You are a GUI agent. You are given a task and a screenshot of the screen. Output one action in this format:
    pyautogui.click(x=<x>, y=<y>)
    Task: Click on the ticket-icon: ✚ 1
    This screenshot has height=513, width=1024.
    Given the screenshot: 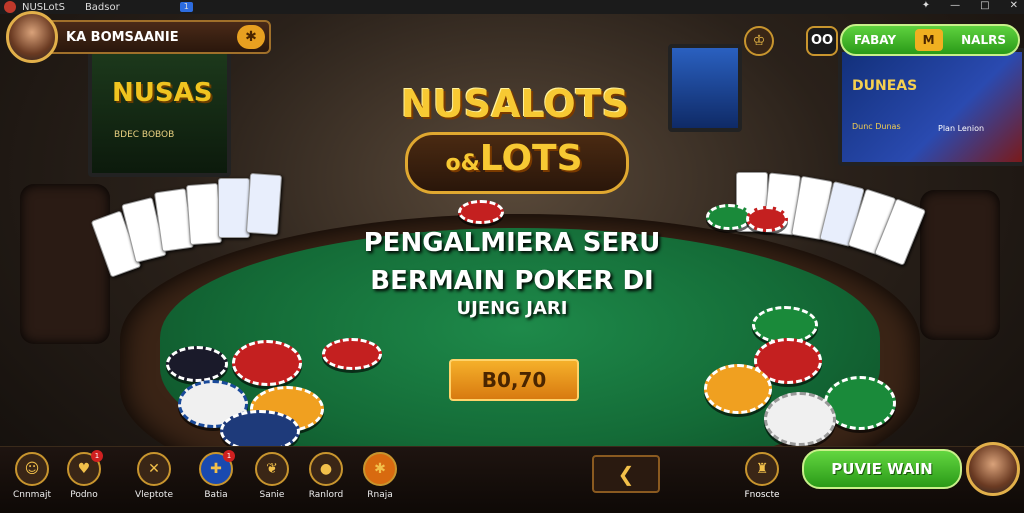 What is the action you would take?
    pyautogui.click(x=217, y=468)
    